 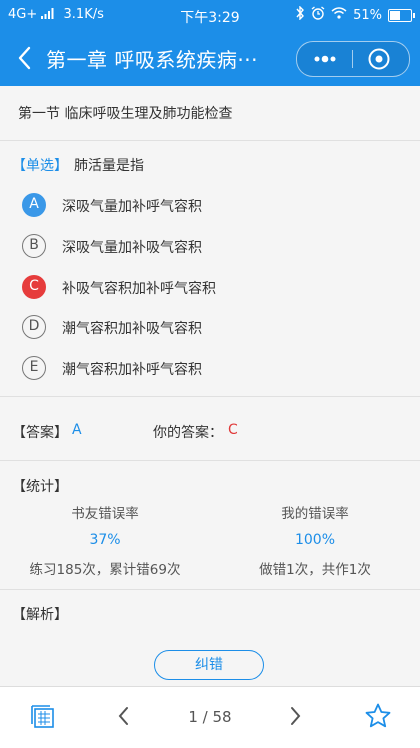 I want to click on status-right: 51%, so click(x=355, y=14).